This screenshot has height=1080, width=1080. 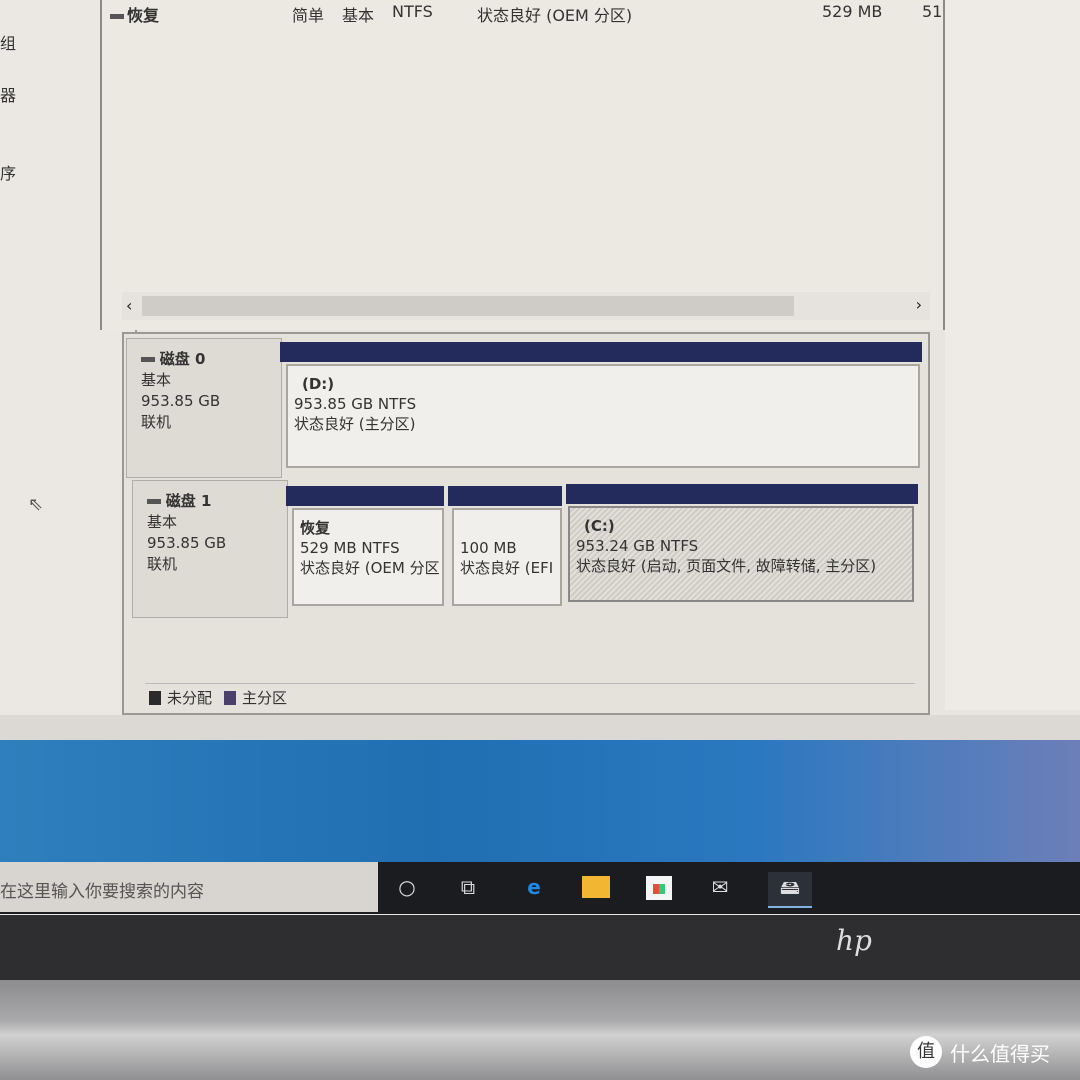 I want to click on disk-1-label: 磁盘 1 基本 953.85 GB 联机, so click(x=210, y=549).